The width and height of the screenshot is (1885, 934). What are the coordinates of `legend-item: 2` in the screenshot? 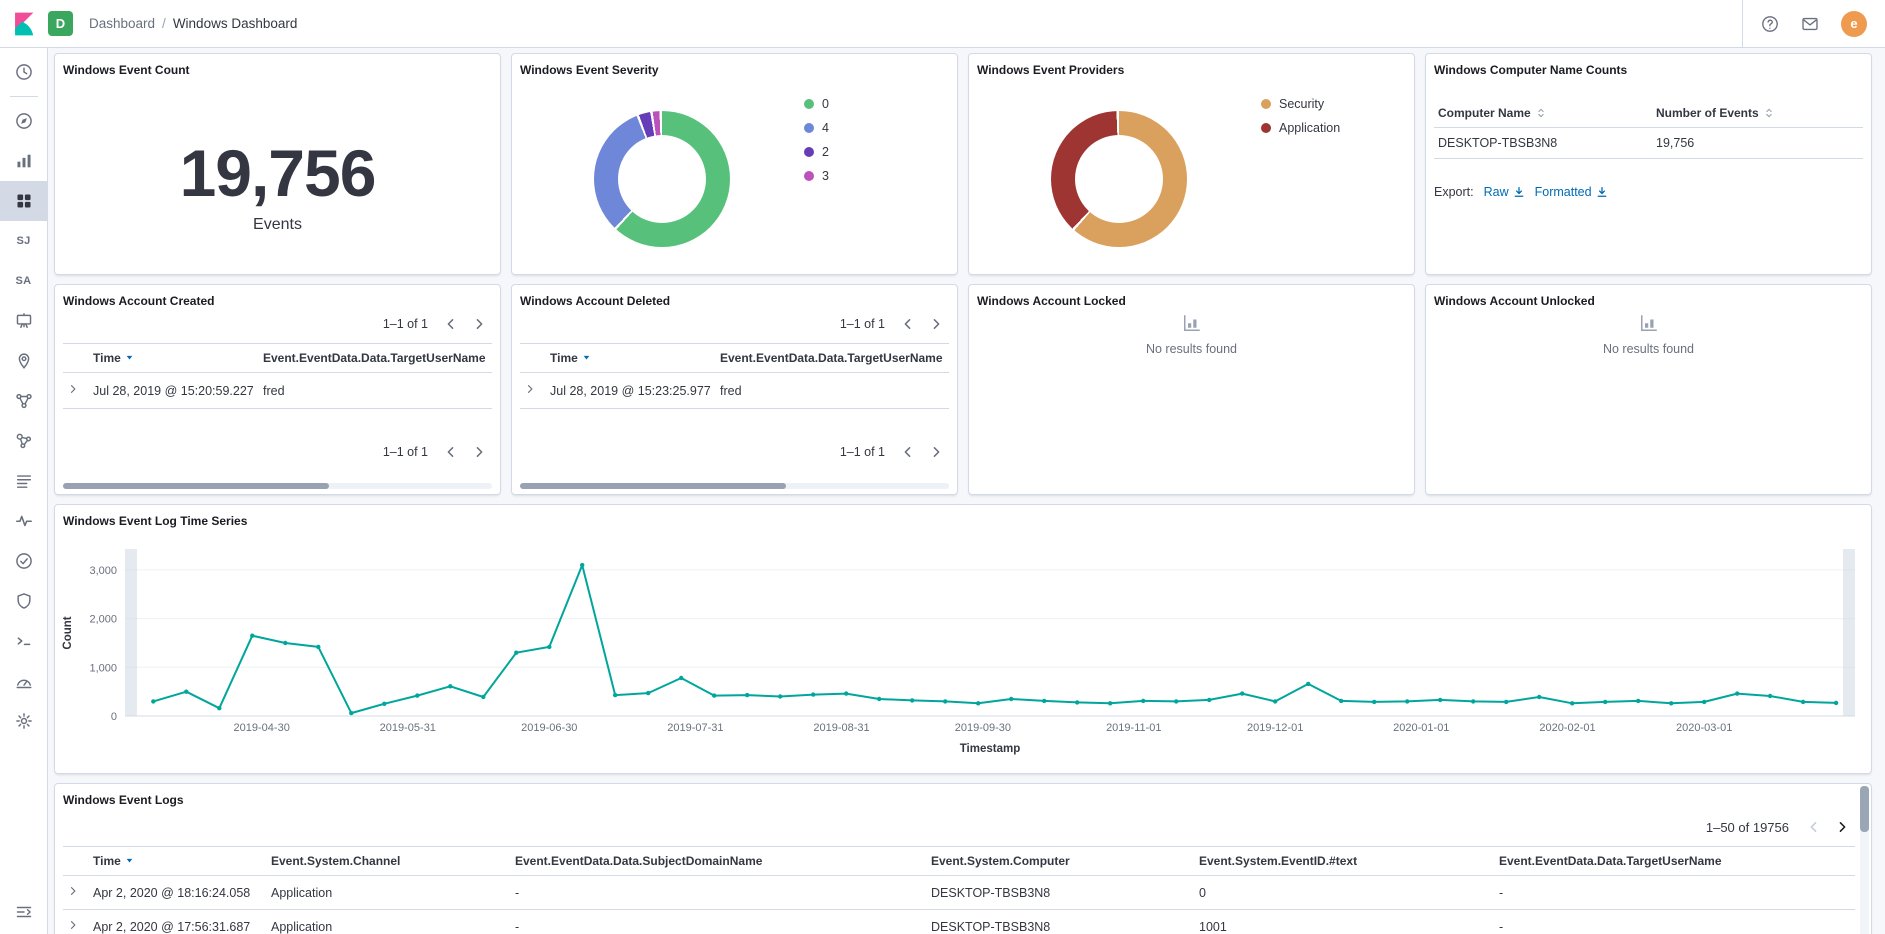 It's located at (816, 152).